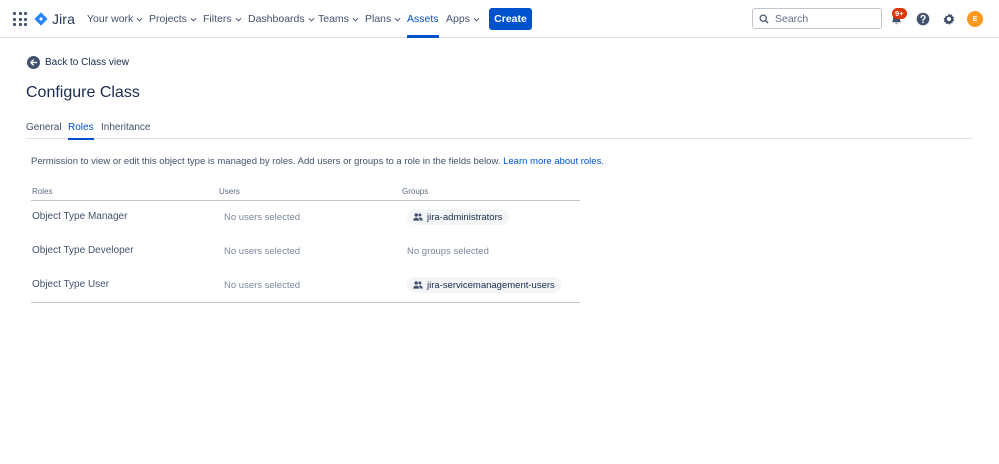  What do you see at coordinates (975, 19) in the screenshot?
I see `avatar: E` at bounding box center [975, 19].